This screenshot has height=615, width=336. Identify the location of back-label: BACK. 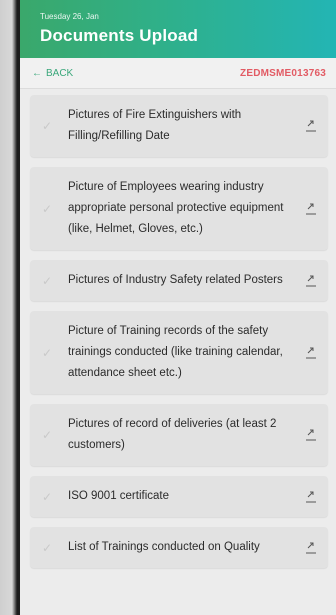
(60, 73).